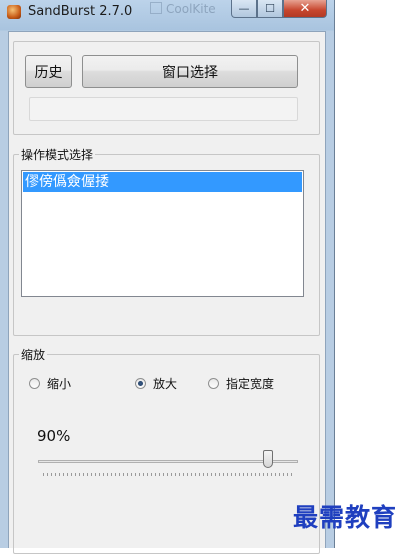 This screenshot has height=554, width=406. I want to click on toolbar-group: 历史 窗口选择, so click(166, 88).